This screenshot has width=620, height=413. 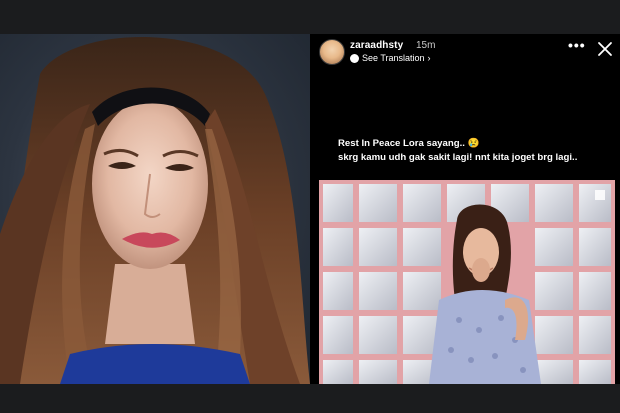 What do you see at coordinates (332, 52) in the screenshot?
I see `avatar` at bounding box center [332, 52].